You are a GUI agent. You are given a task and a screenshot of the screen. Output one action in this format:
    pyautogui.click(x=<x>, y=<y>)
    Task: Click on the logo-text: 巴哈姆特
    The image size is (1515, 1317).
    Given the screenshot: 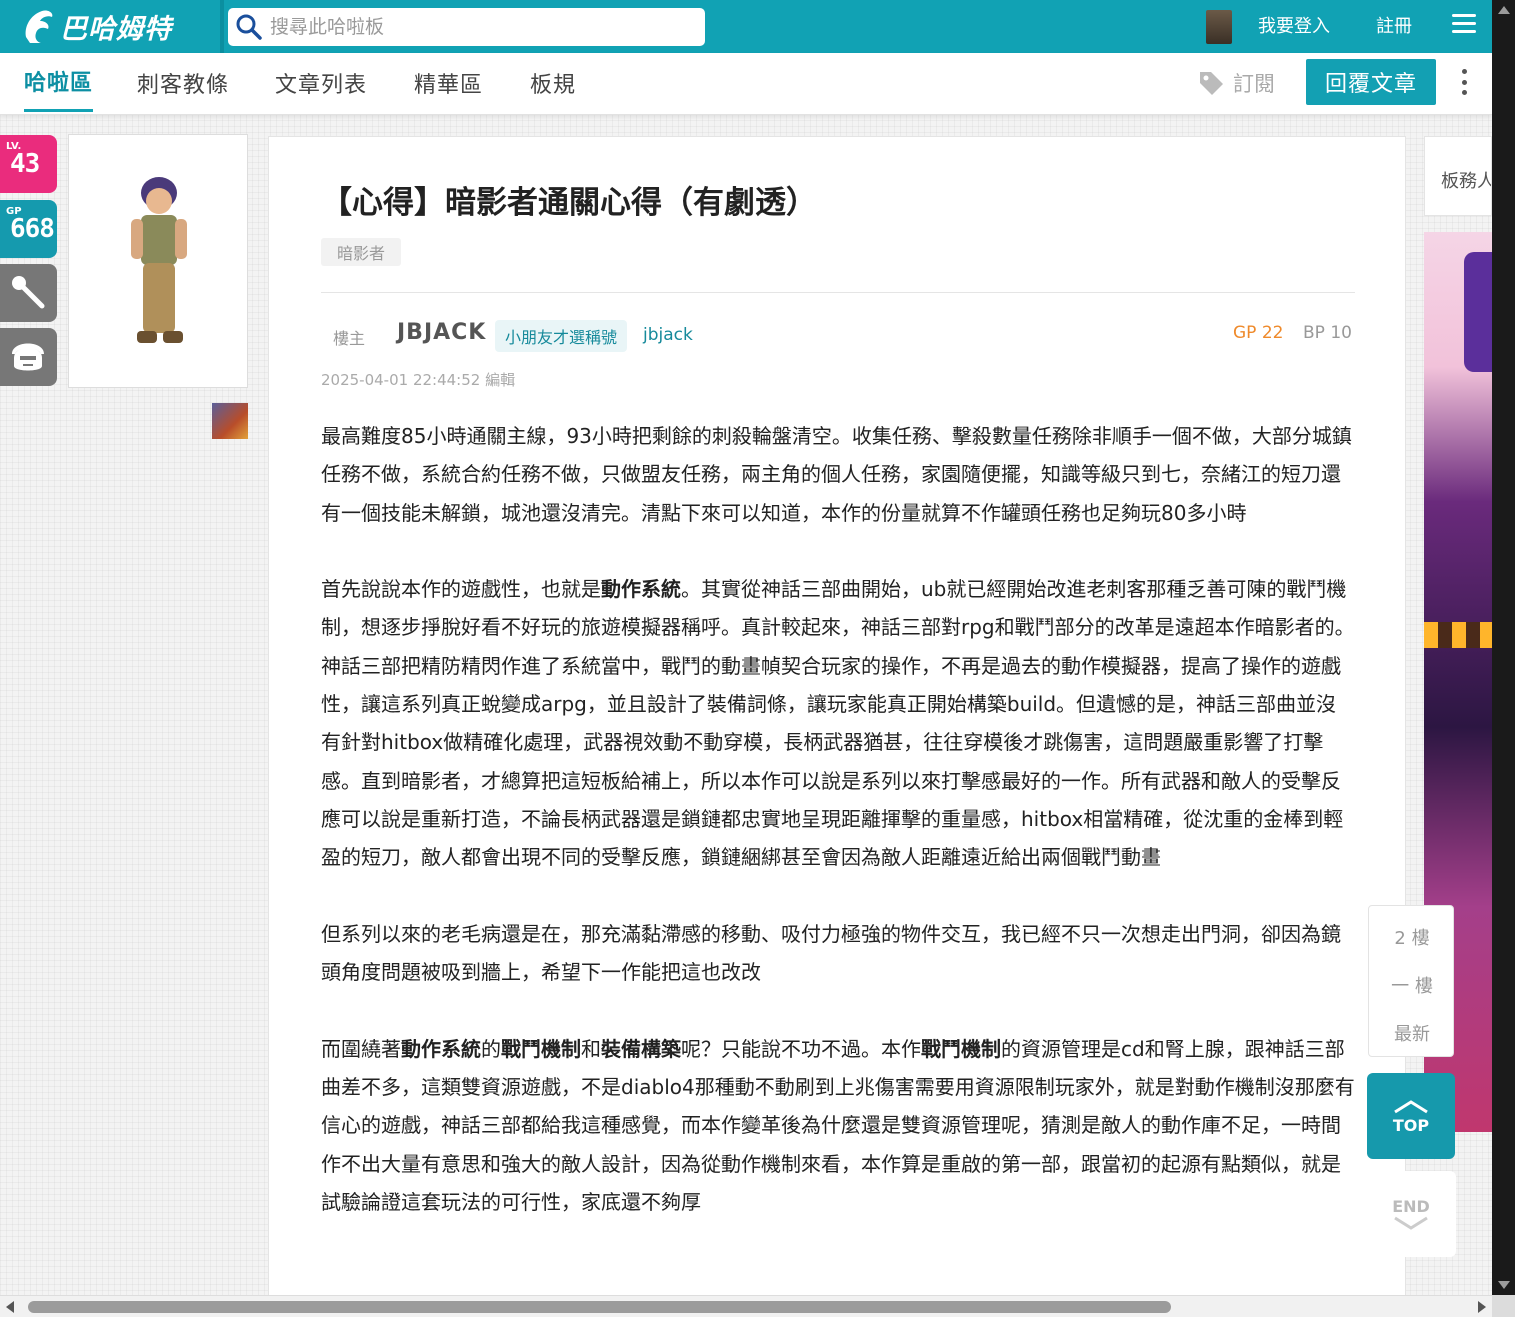 What is the action you would take?
    pyautogui.click(x=116, y=29)
    